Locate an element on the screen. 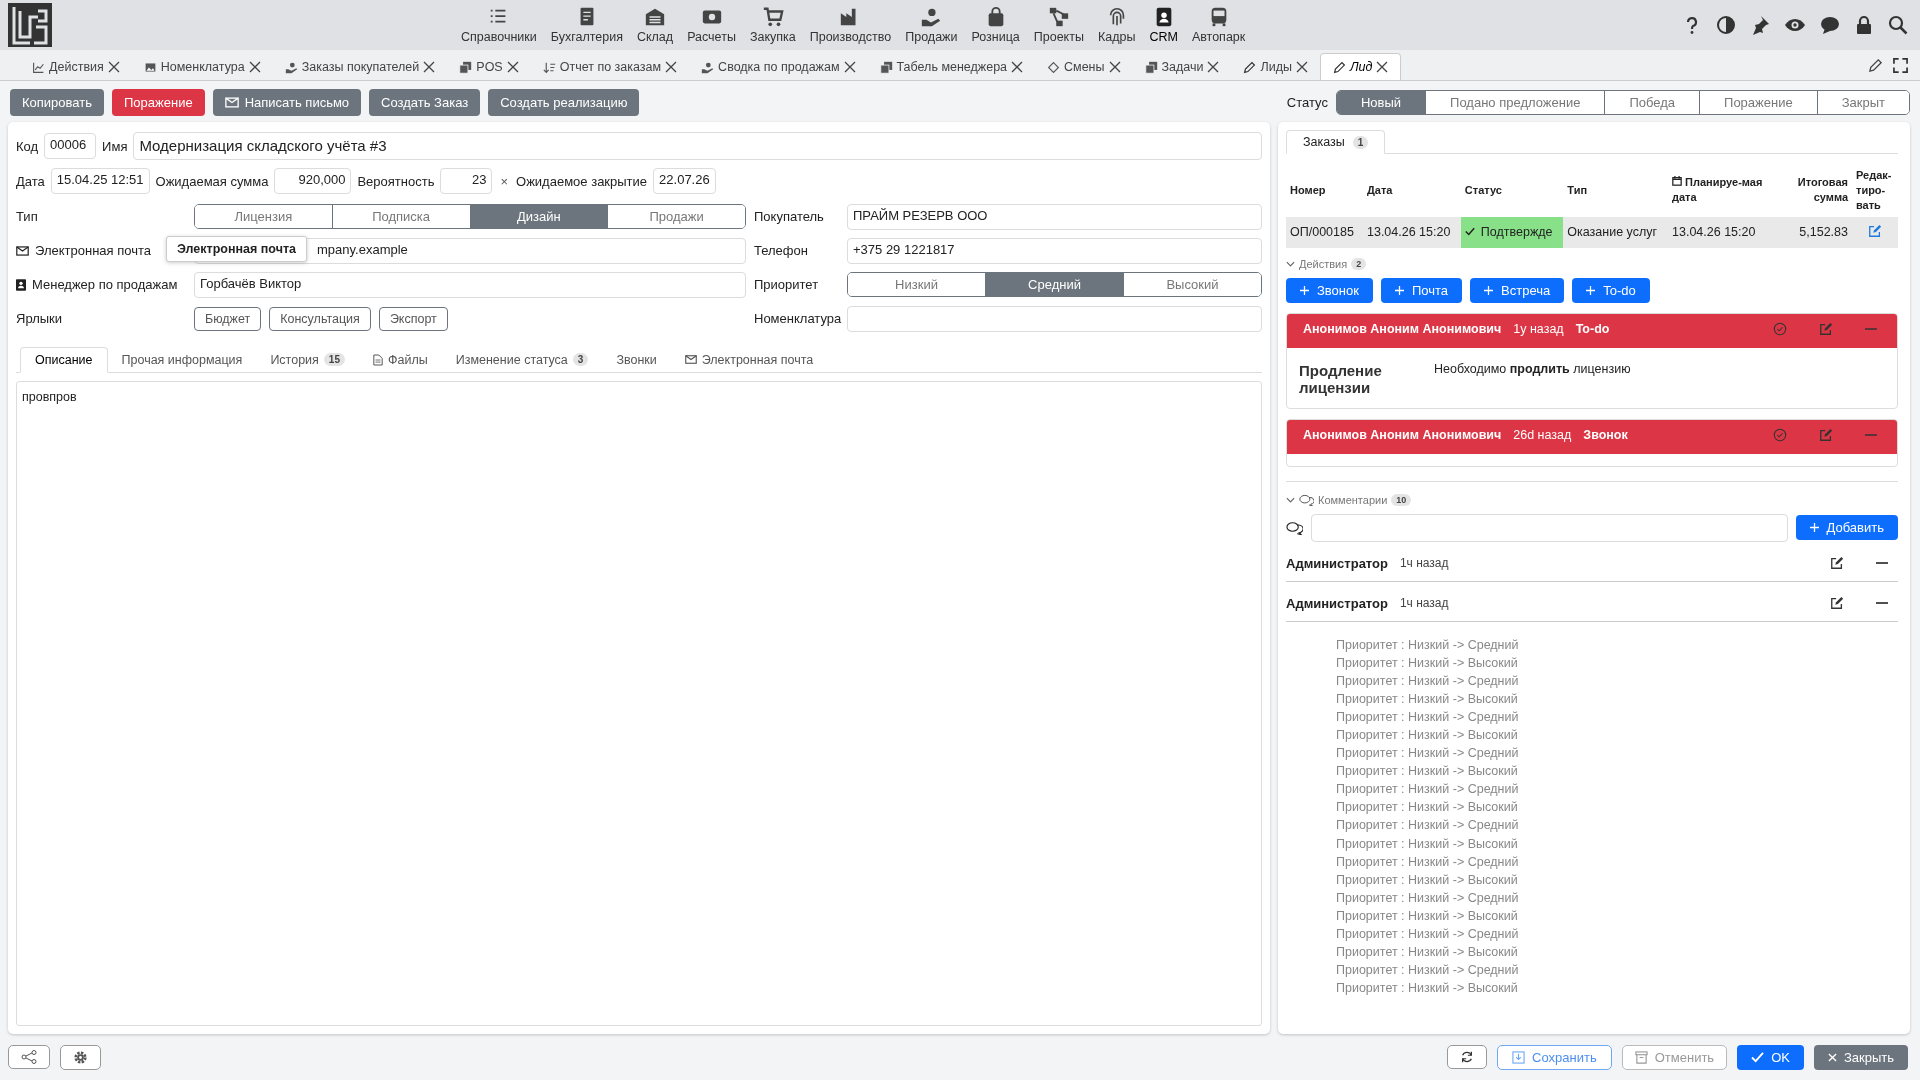  document-tab: Номенклатура is located at coordinates (202, 67).